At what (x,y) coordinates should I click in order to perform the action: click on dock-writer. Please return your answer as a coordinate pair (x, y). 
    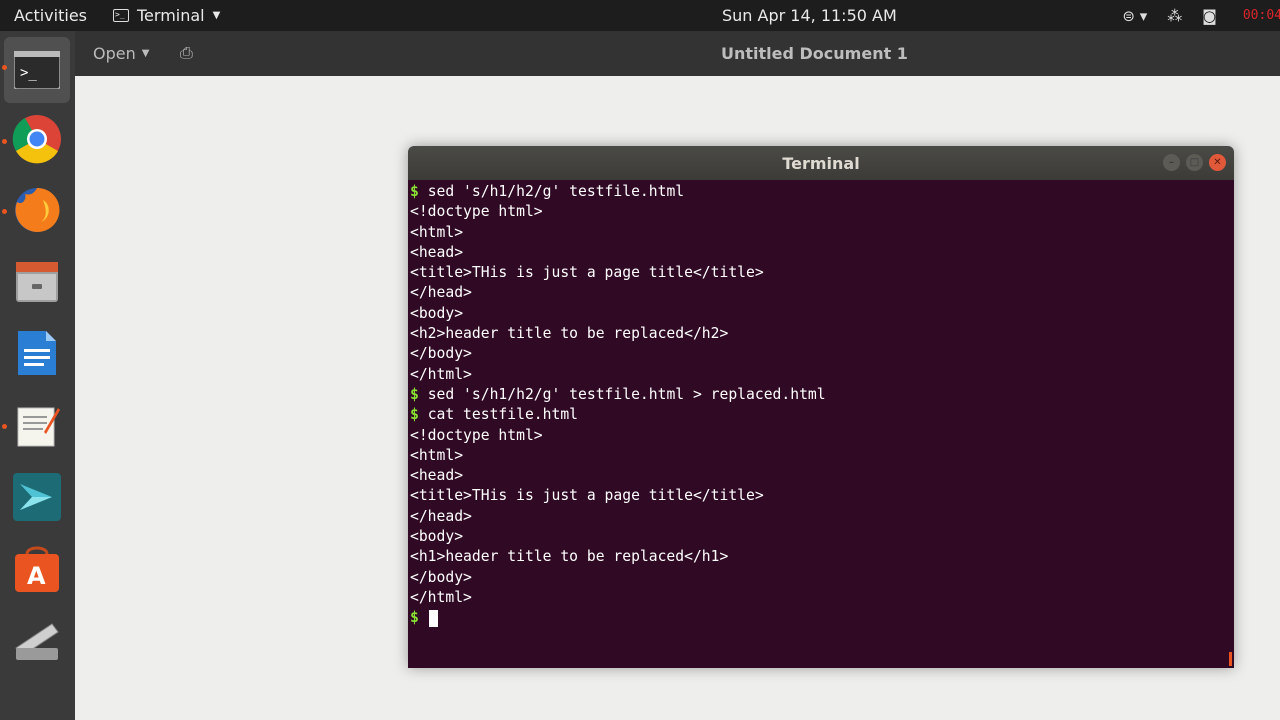
    Looking at the image, I should click on (37, 353).